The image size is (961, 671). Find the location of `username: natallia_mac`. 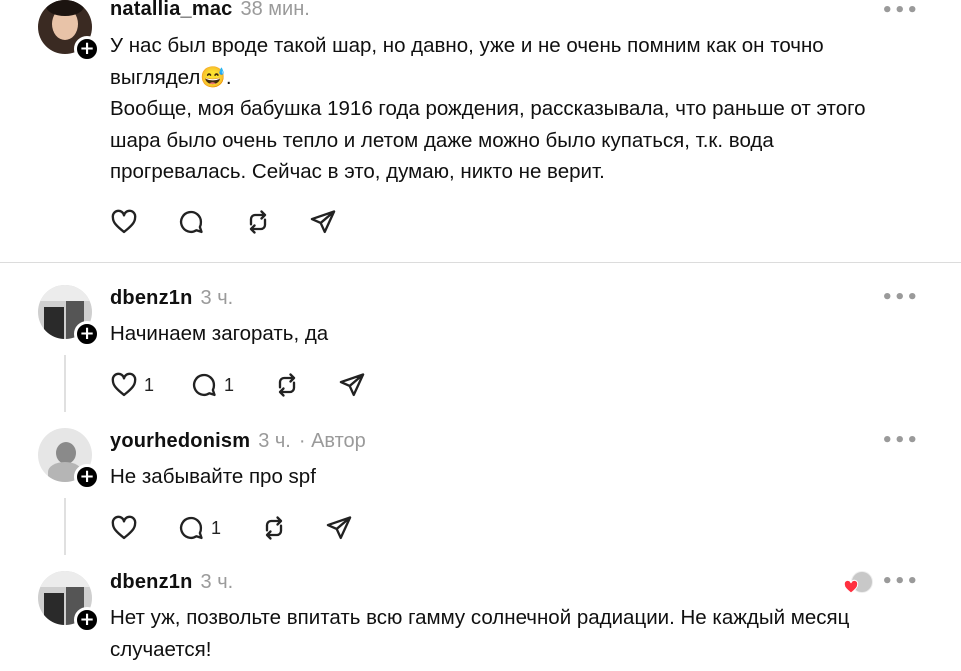

username: natallia_mac is located at coordinates (171, 10).